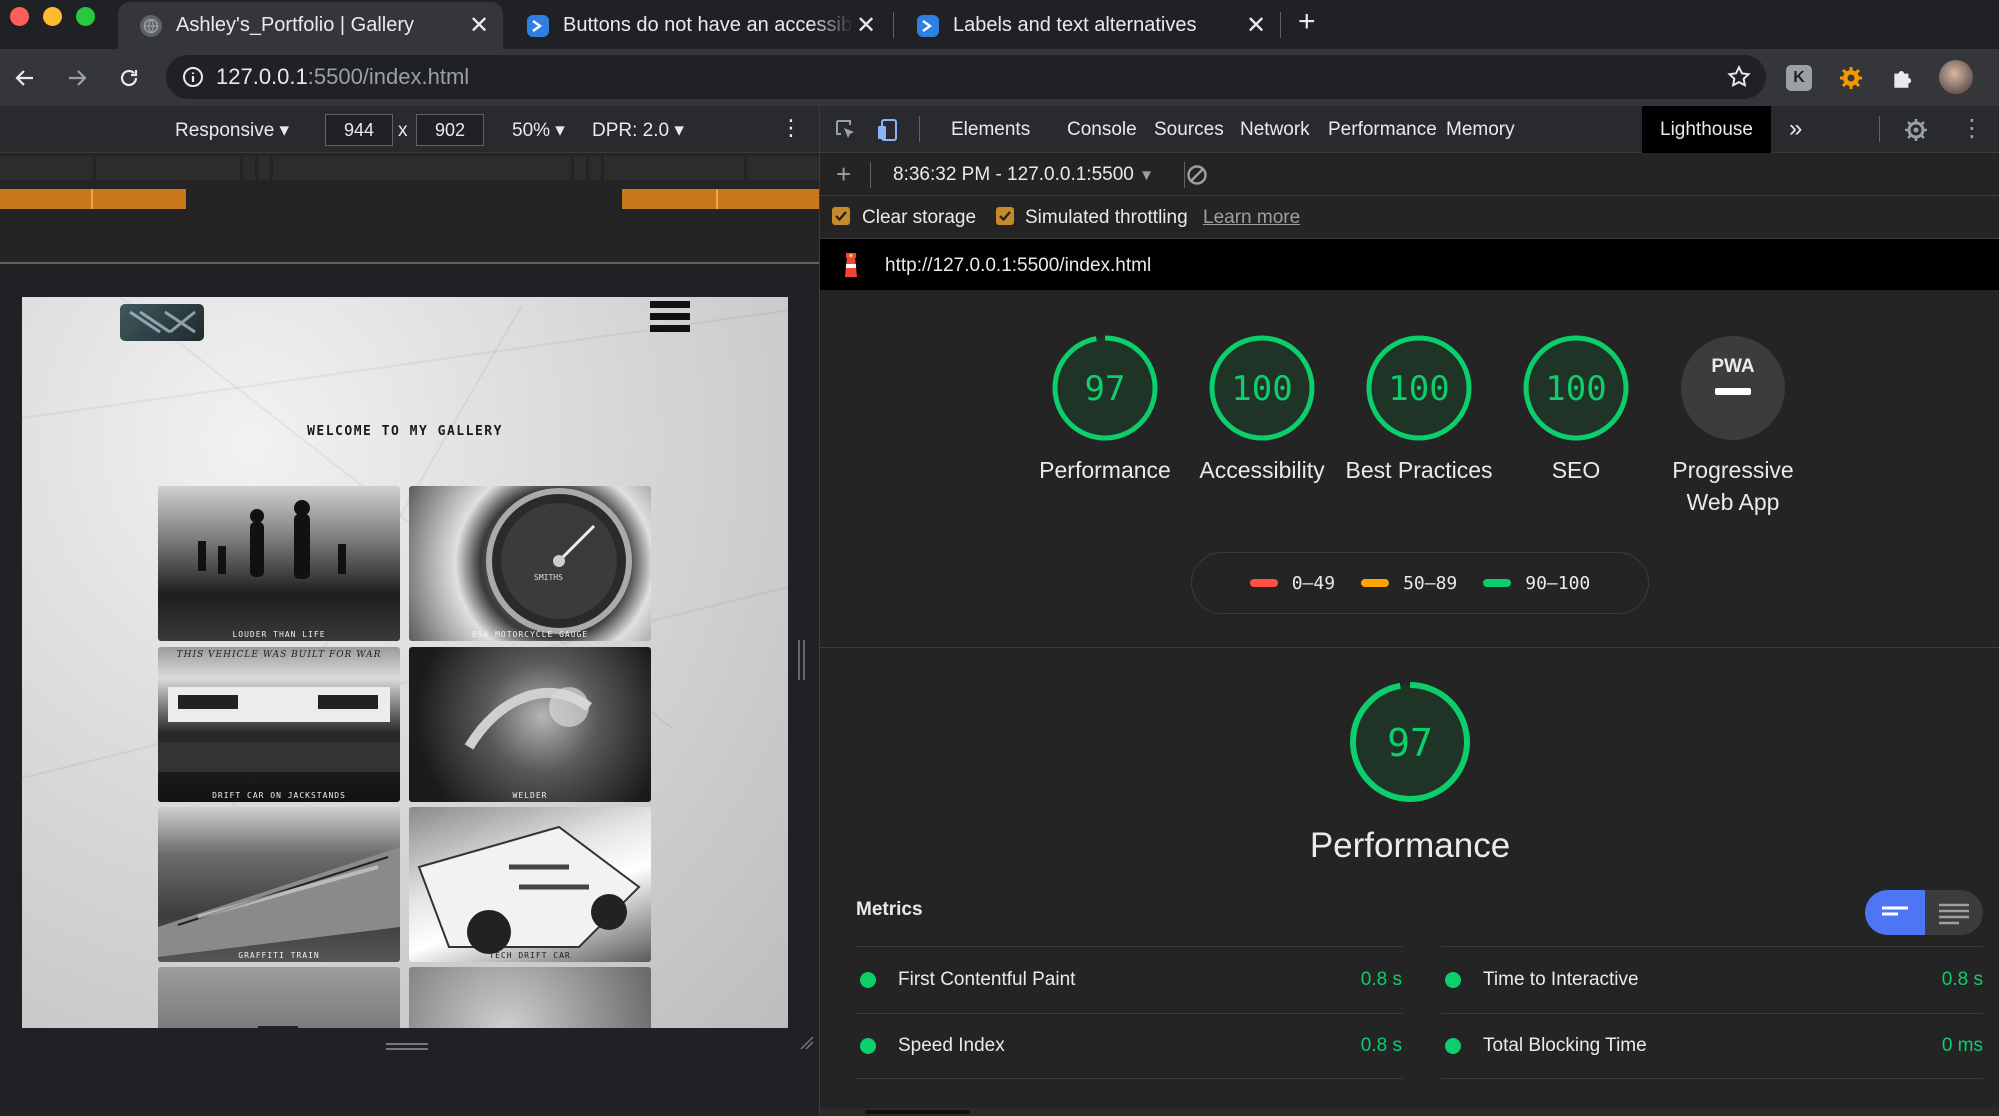 The image size is (1999, 1116). Describe the element at coordinates (1561, 979) in the screenshot. I see `metric-name: Time to Interactive` at that location.